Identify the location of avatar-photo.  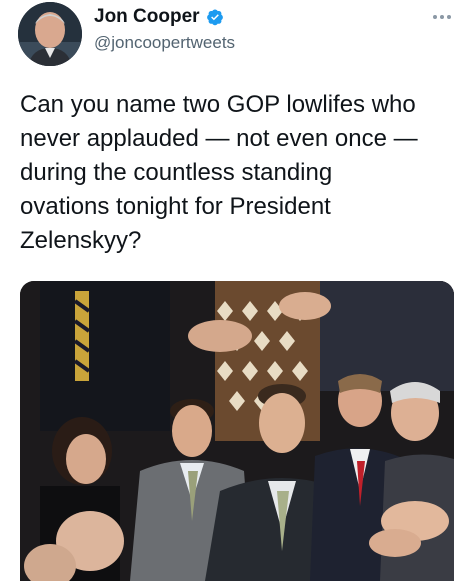
(50, 34).